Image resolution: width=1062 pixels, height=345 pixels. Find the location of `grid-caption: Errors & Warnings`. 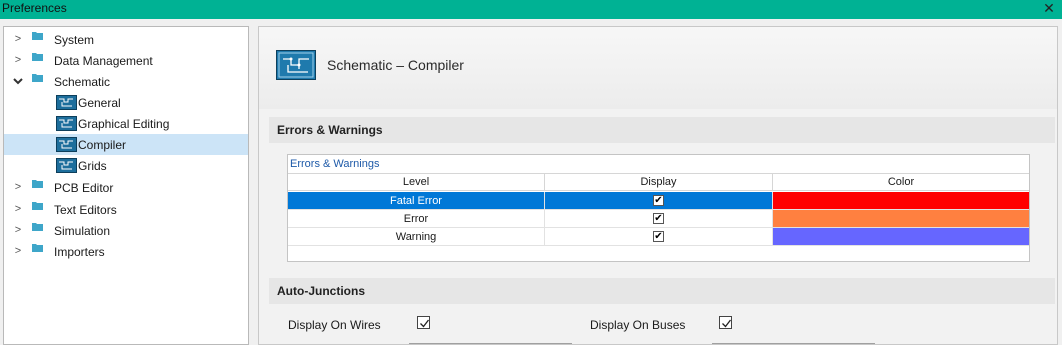

grid-caption: Errors & Warnings is located at coordinates (335, 164).